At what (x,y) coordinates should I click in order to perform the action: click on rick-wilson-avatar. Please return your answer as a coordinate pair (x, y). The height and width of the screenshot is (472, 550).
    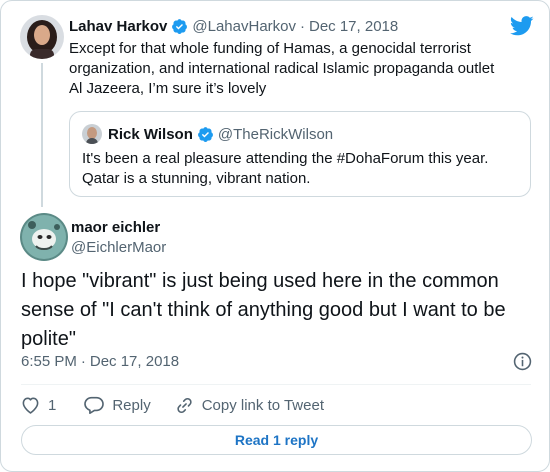
    Looking at the image, I should click on (92, 134).